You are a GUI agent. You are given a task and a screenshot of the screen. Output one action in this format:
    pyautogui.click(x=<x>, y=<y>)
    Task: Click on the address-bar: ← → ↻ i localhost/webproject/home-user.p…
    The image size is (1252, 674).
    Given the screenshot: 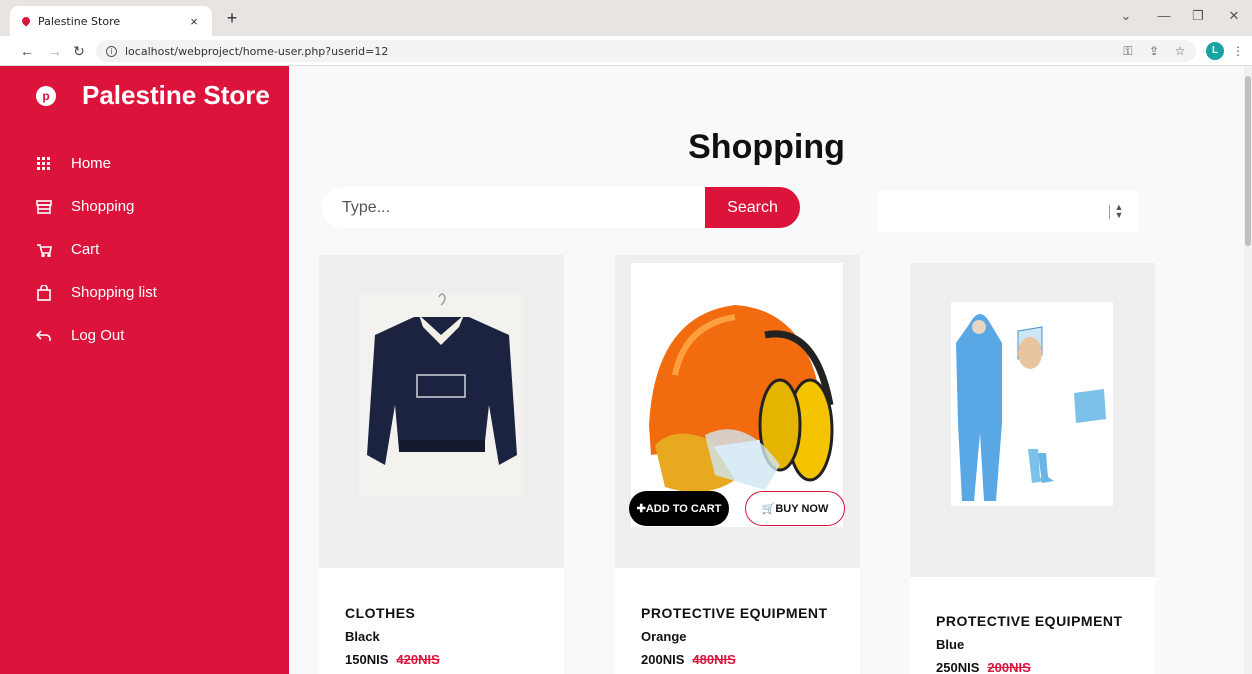 What is the action you would take?
    pyautogui.click(x=626, y=51)
    